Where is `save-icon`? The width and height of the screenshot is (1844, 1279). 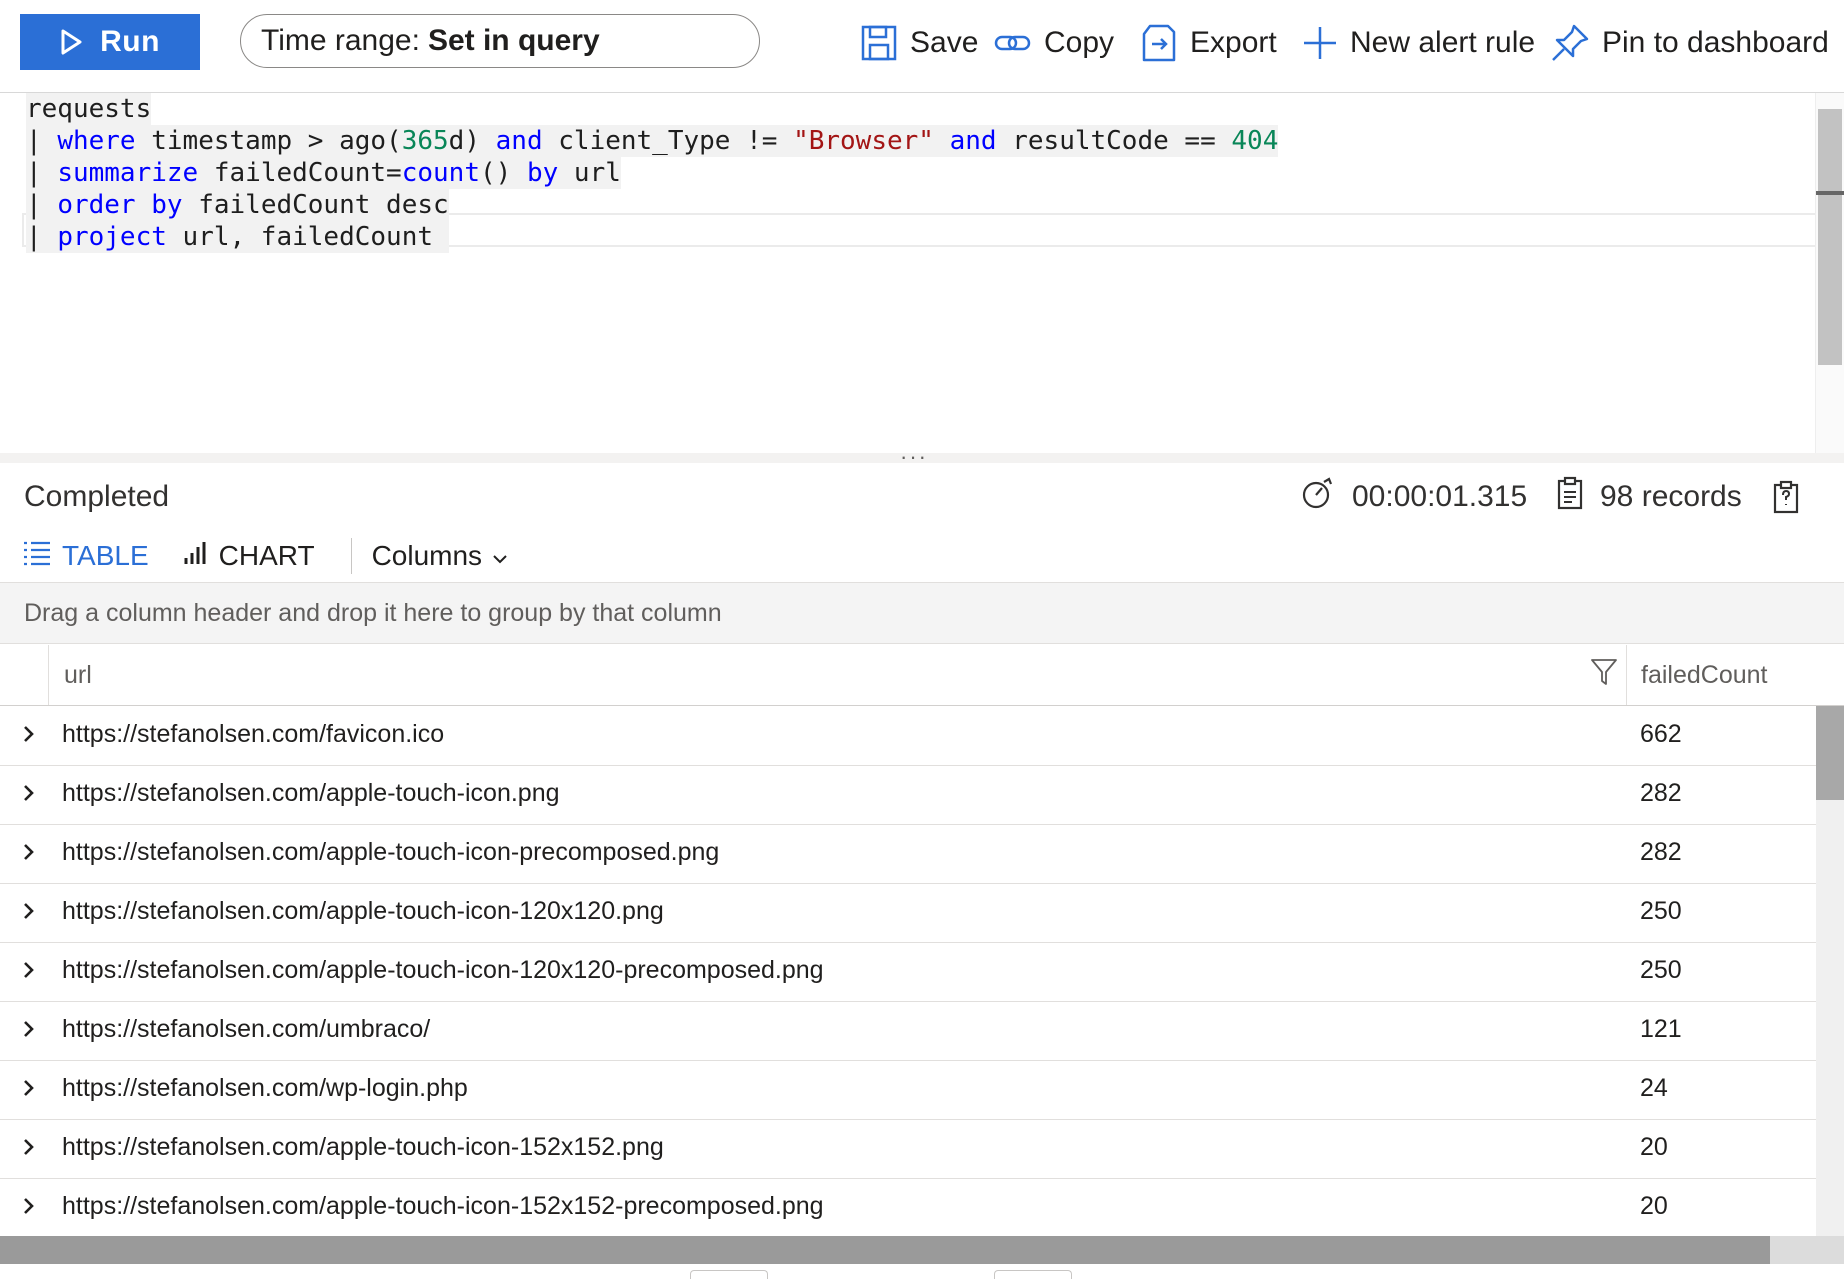
save-icon is located at coordinates (879, 43).